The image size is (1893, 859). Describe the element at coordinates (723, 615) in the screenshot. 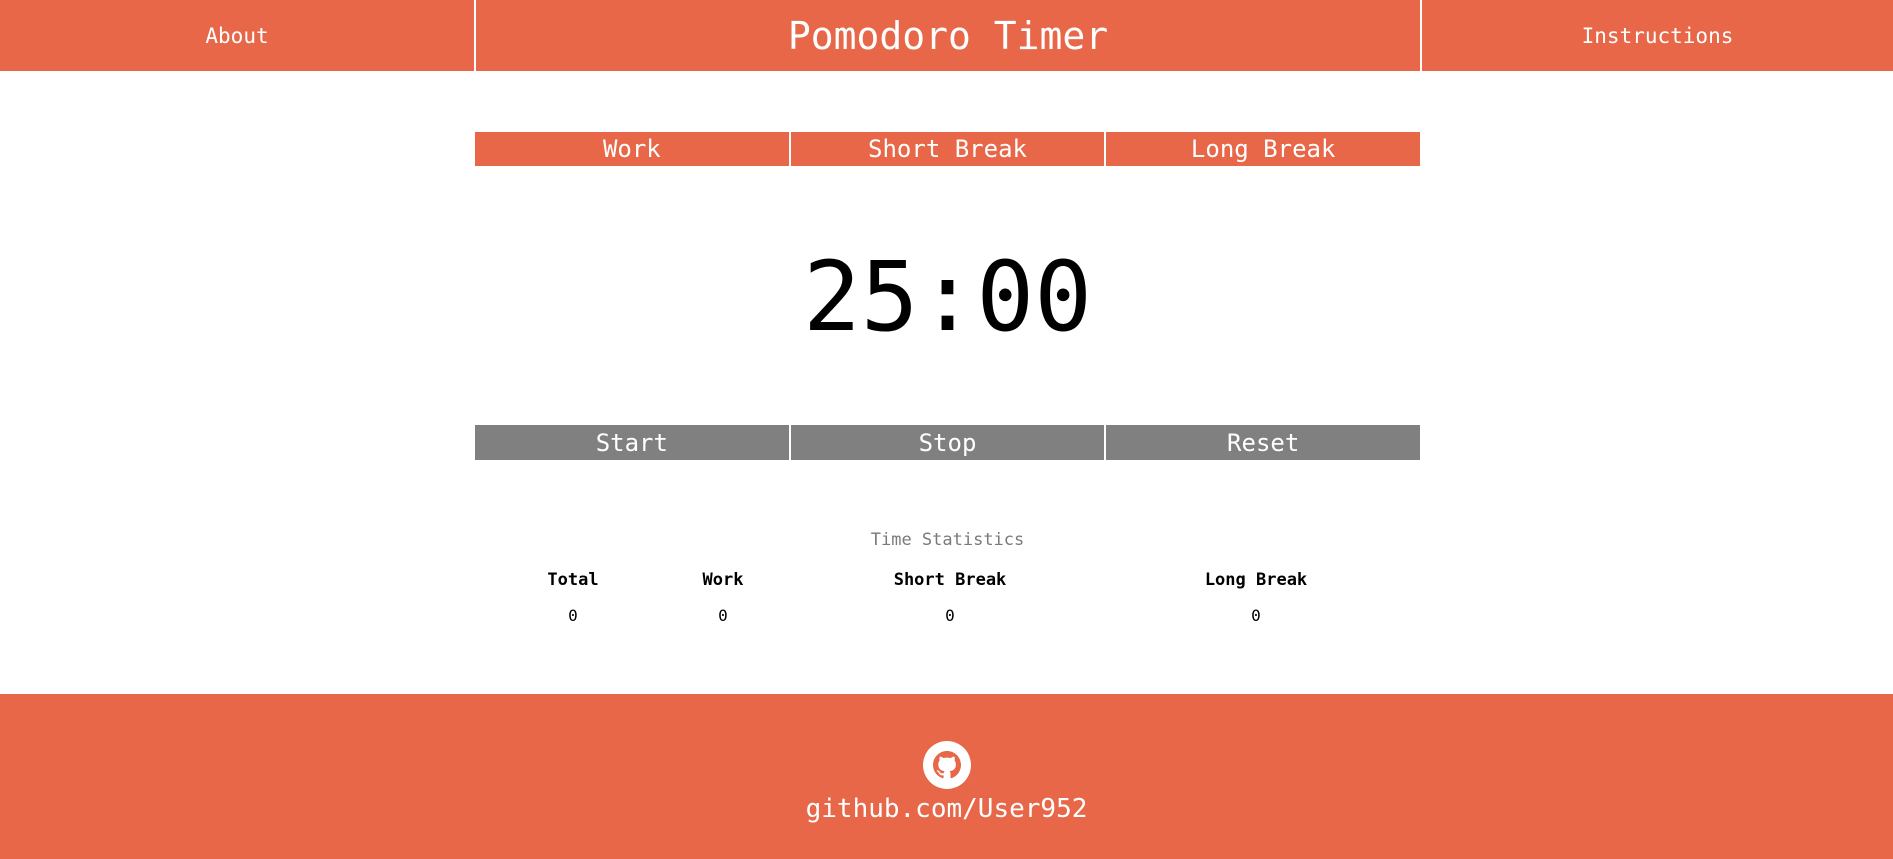

I see `stat-work-value: 0` at that location.